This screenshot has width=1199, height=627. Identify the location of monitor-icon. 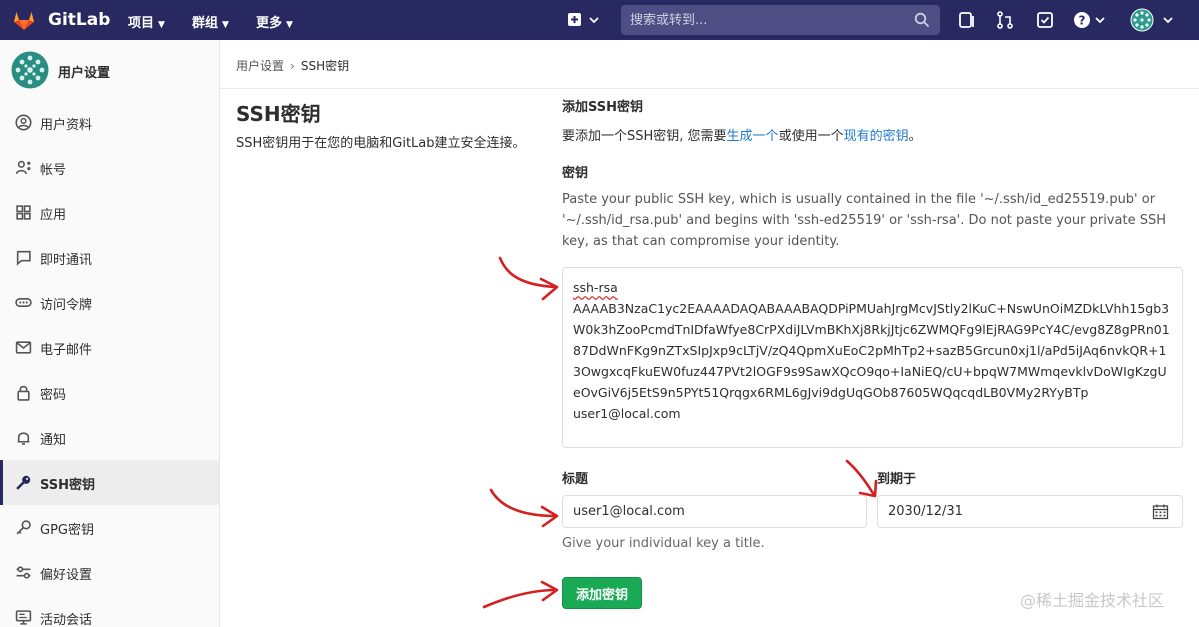
(23, 617).